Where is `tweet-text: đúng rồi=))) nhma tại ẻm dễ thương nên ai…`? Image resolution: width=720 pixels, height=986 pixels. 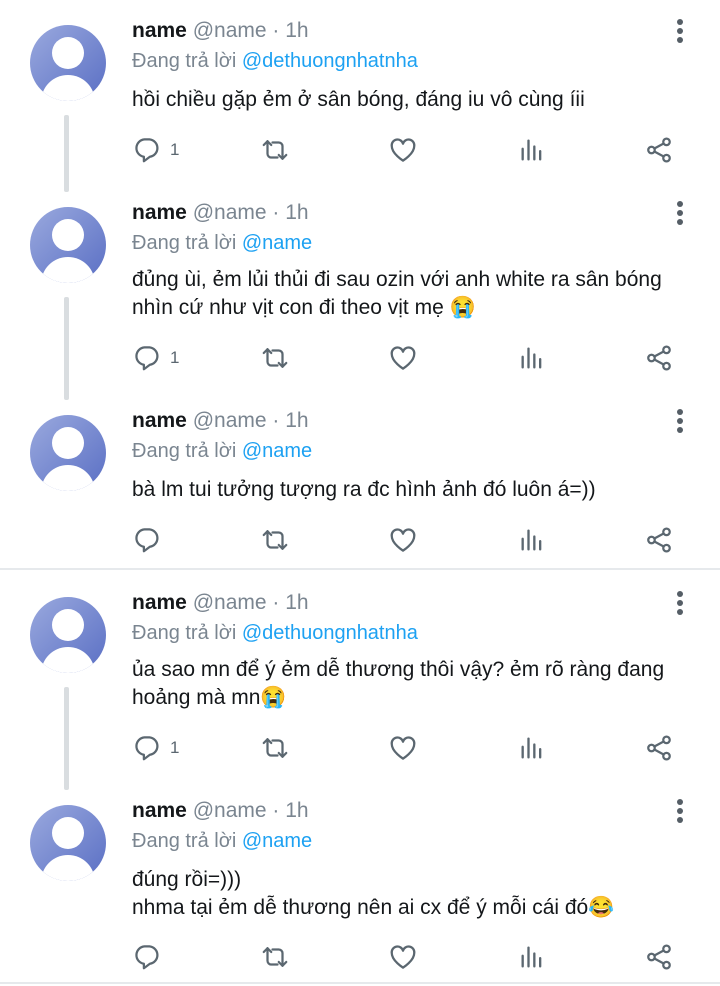
tweet-text: đúng rồi=))) nhma tại ẻm dễ thương nên ai… is located at coordinates (422, 894).